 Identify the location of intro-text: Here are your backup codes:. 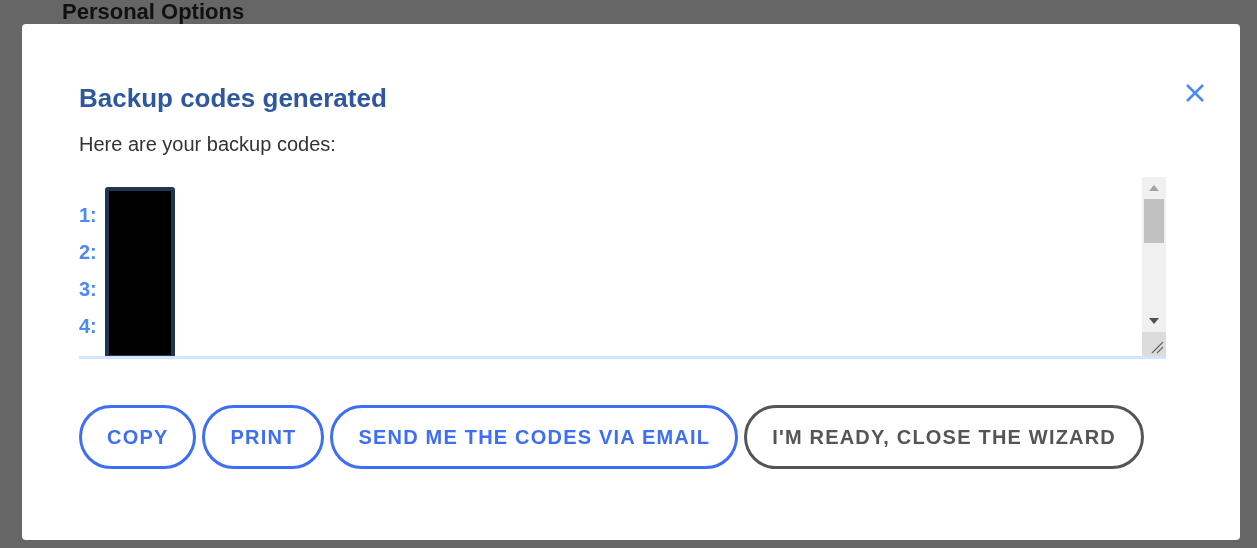
(207, 144).